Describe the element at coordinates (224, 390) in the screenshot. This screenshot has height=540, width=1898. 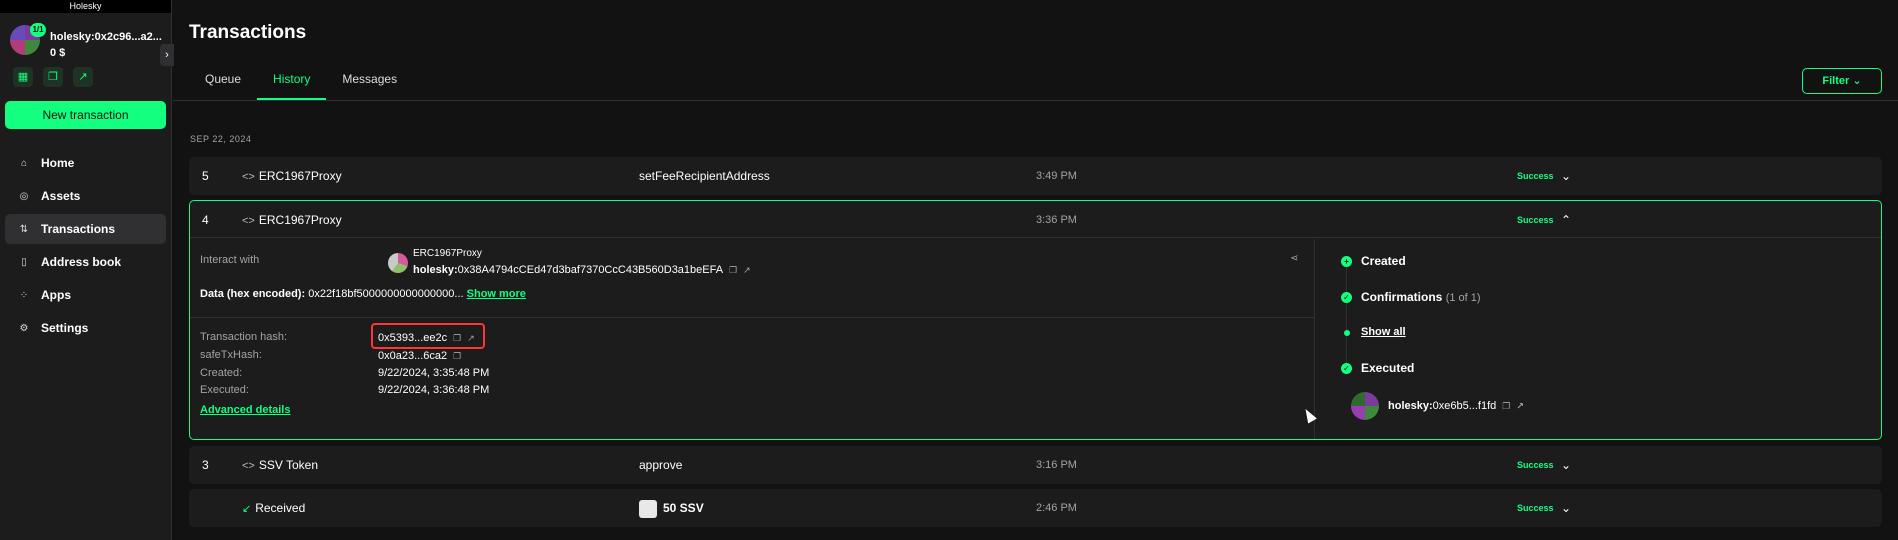
I see `executed-label: Executed:` at that location.